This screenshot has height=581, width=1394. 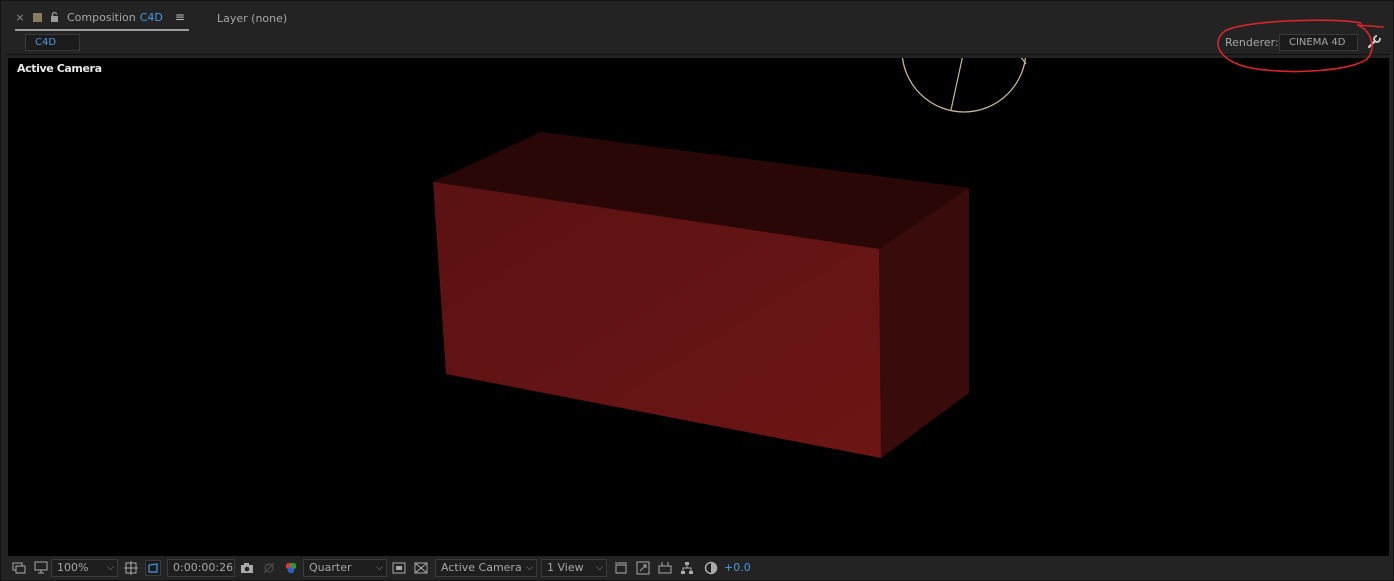 What do you see at coordinates (54, 17) in the screenshot?
I see `lock-icon` at bounding box center [54, 17].